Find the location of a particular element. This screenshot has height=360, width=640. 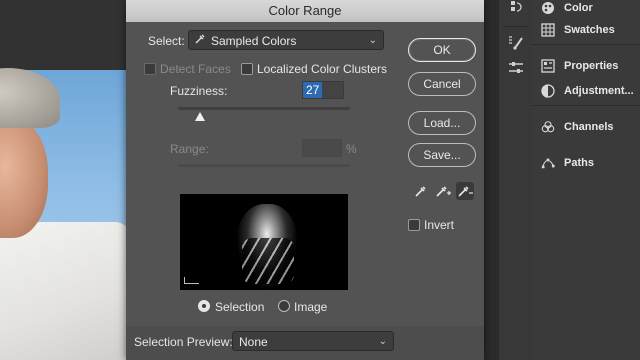

paths-icon is located at coordinates (548, 163).